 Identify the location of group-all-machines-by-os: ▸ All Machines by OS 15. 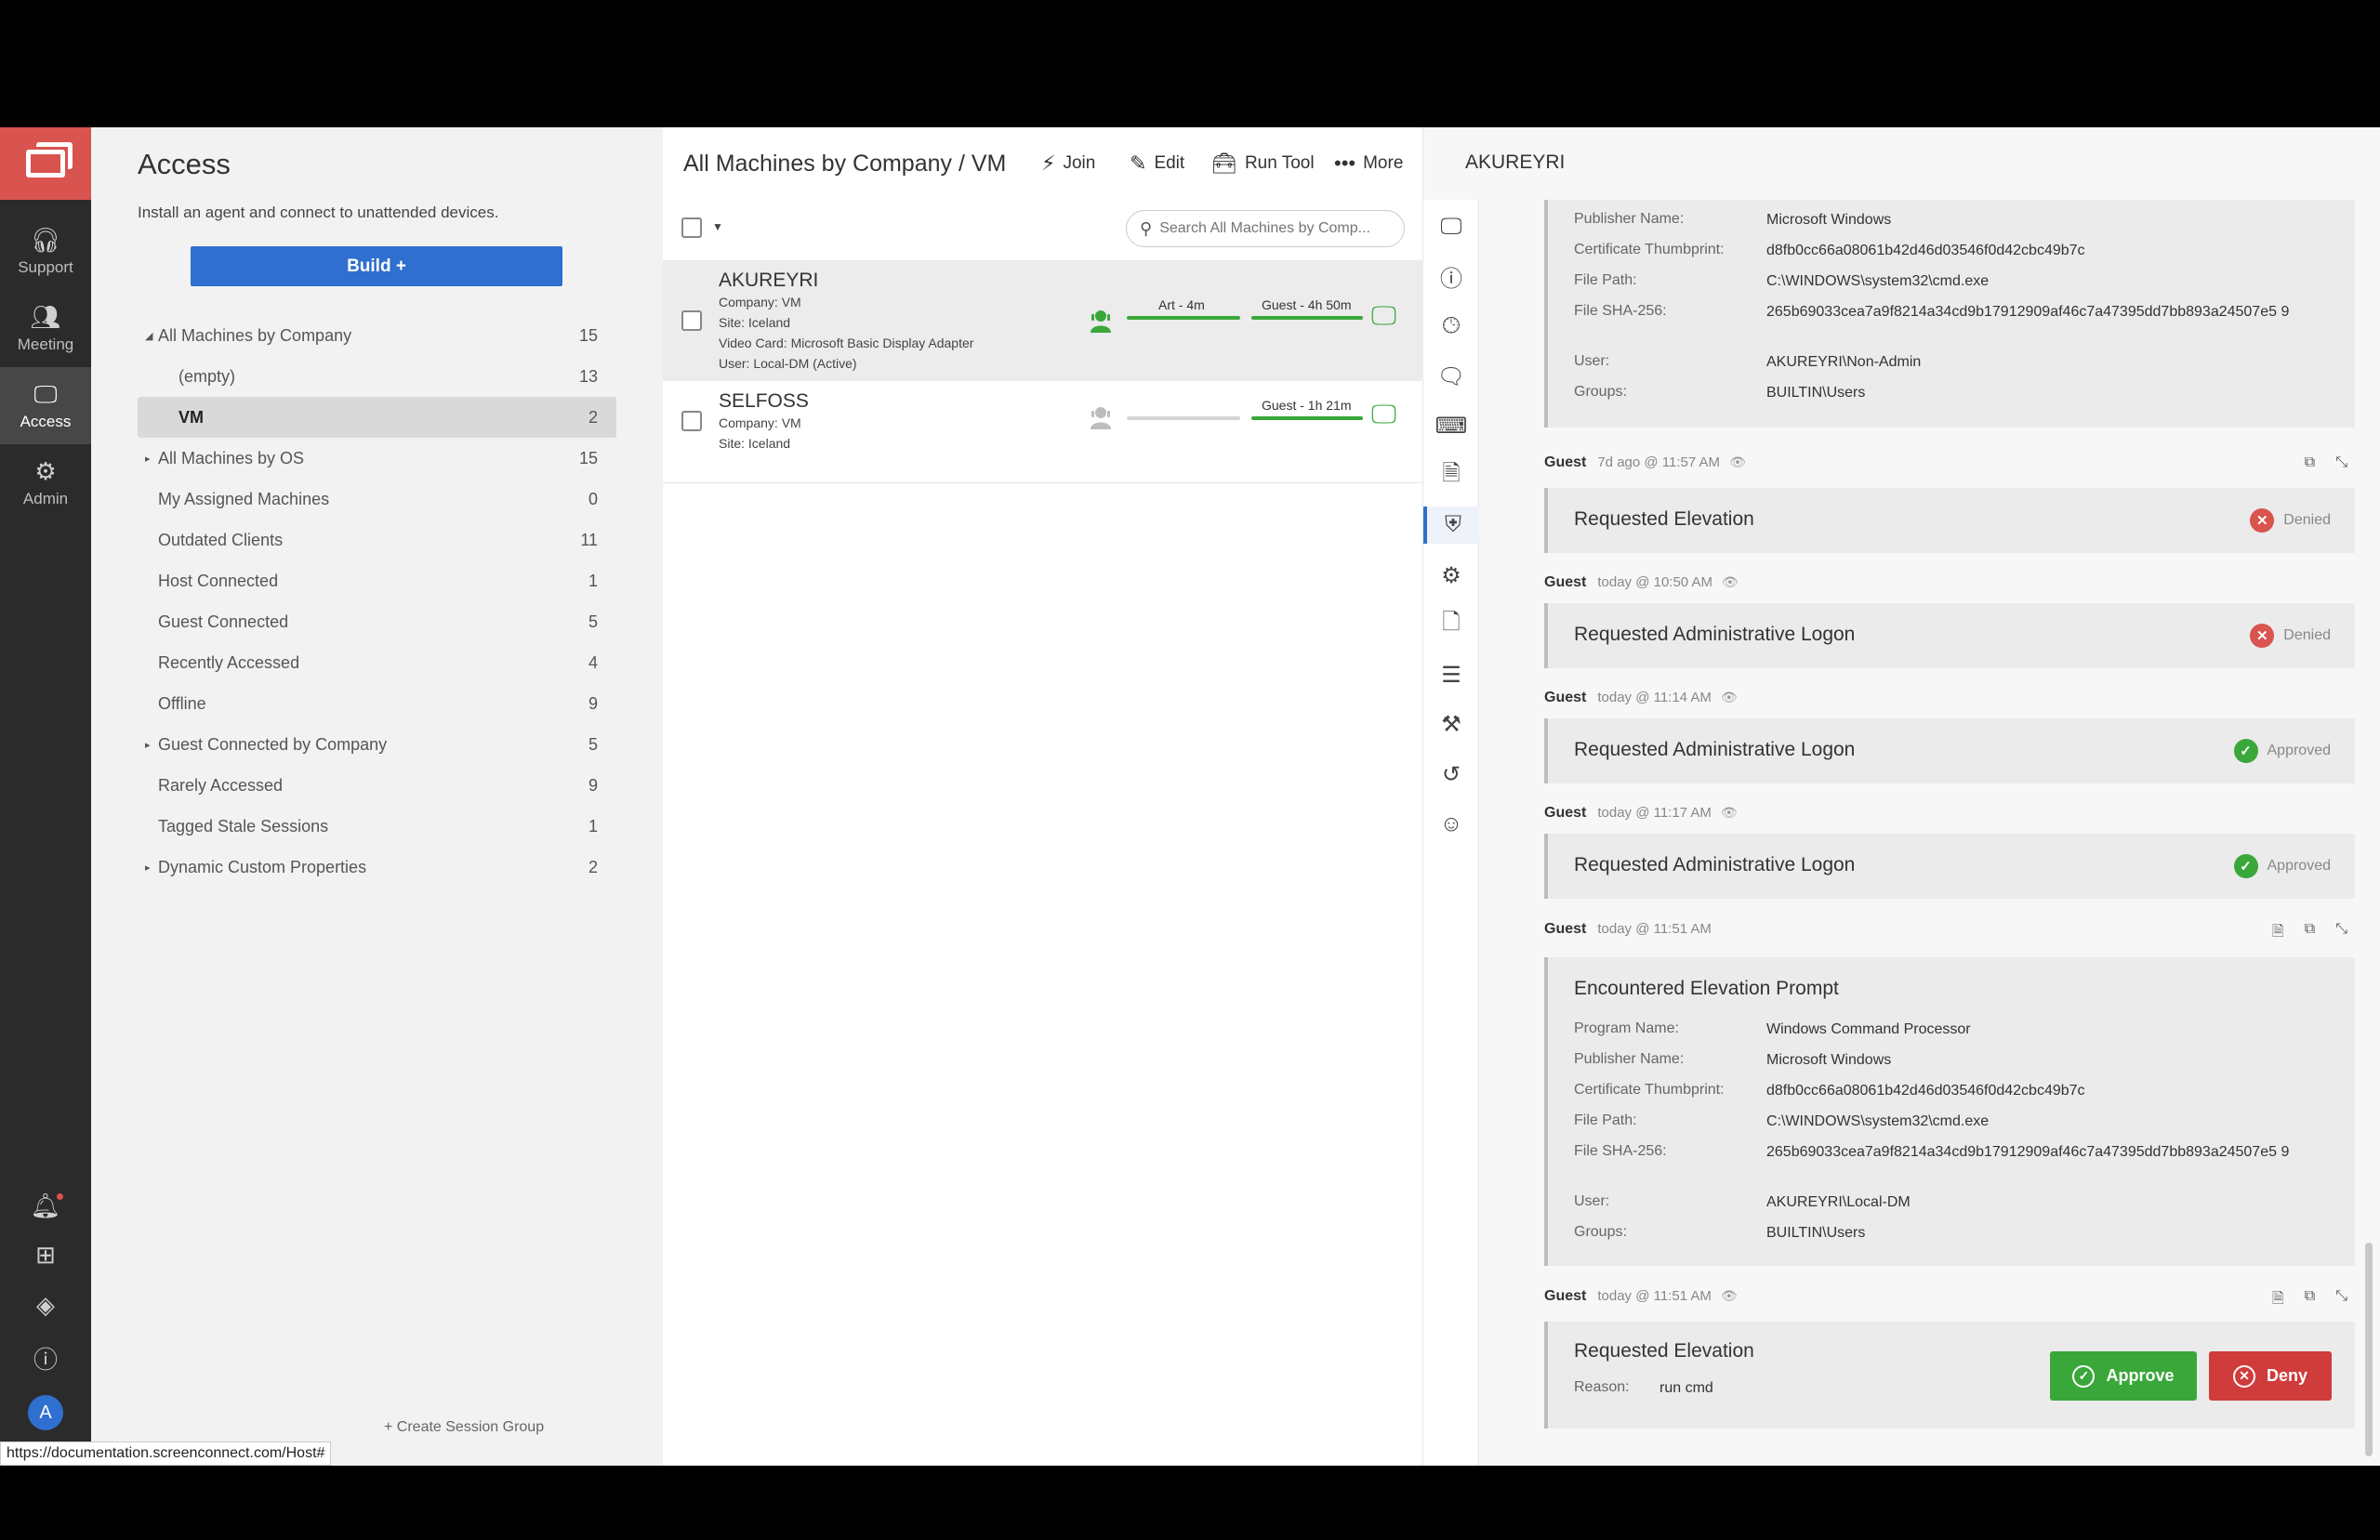
(377, 459).